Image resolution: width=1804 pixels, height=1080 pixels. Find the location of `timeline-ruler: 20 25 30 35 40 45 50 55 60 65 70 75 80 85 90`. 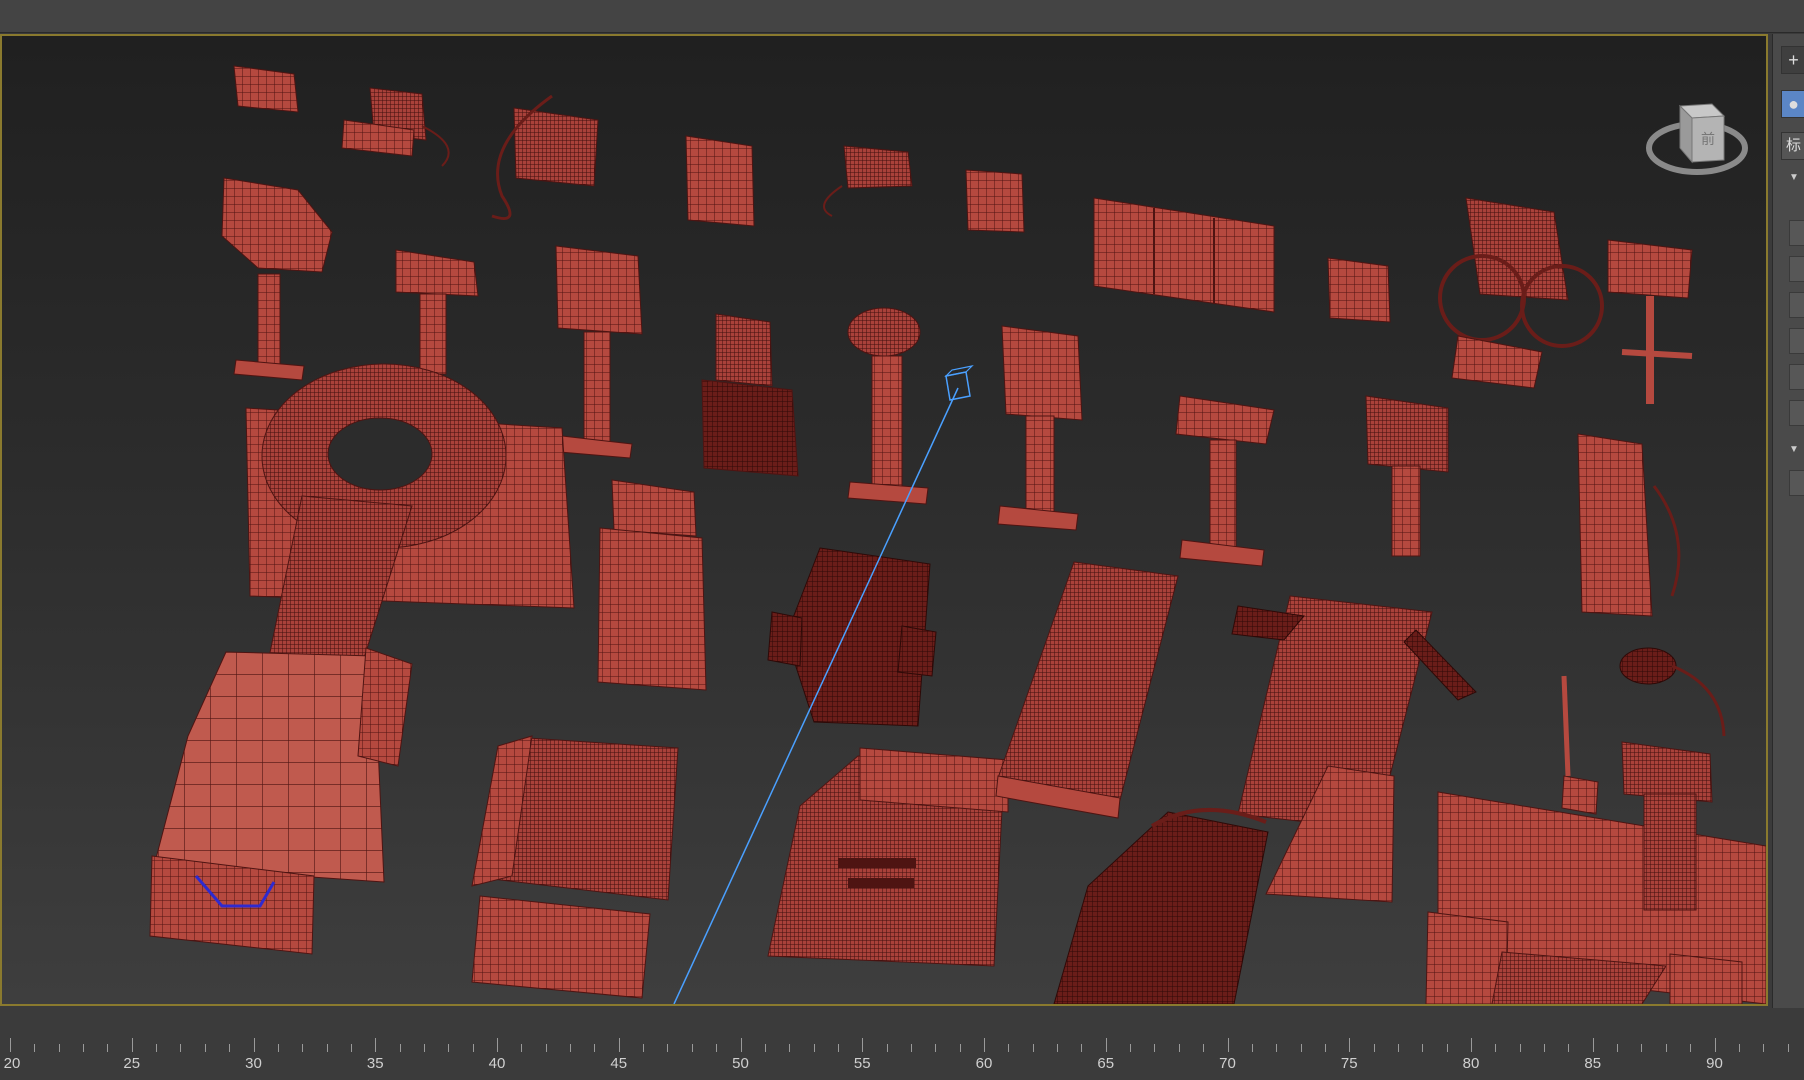

timeline-ruler: 20 25 30 35 40 45 50 55 60 65 70 75 80 85 90 is located at coordinates (902, 1044).